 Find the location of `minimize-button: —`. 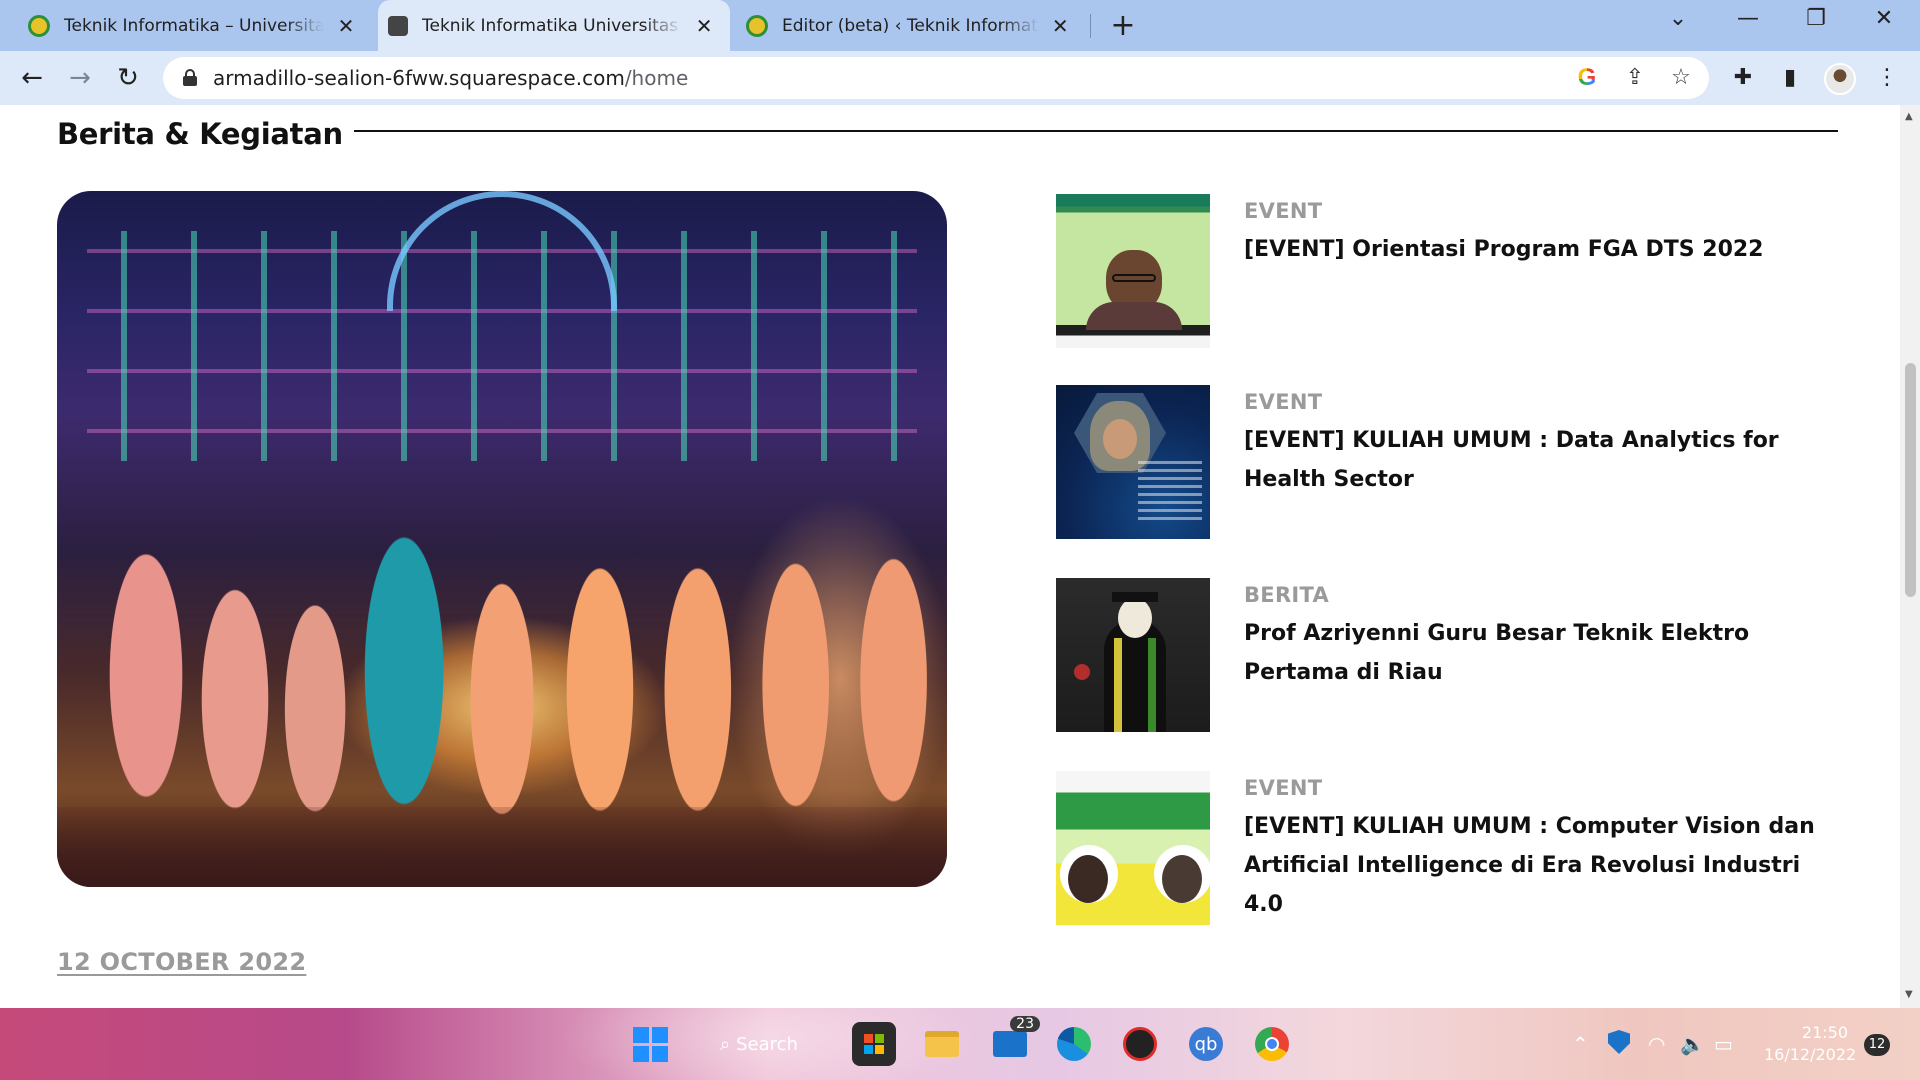

minimize-button: — is located at coordinates (1748, 18).